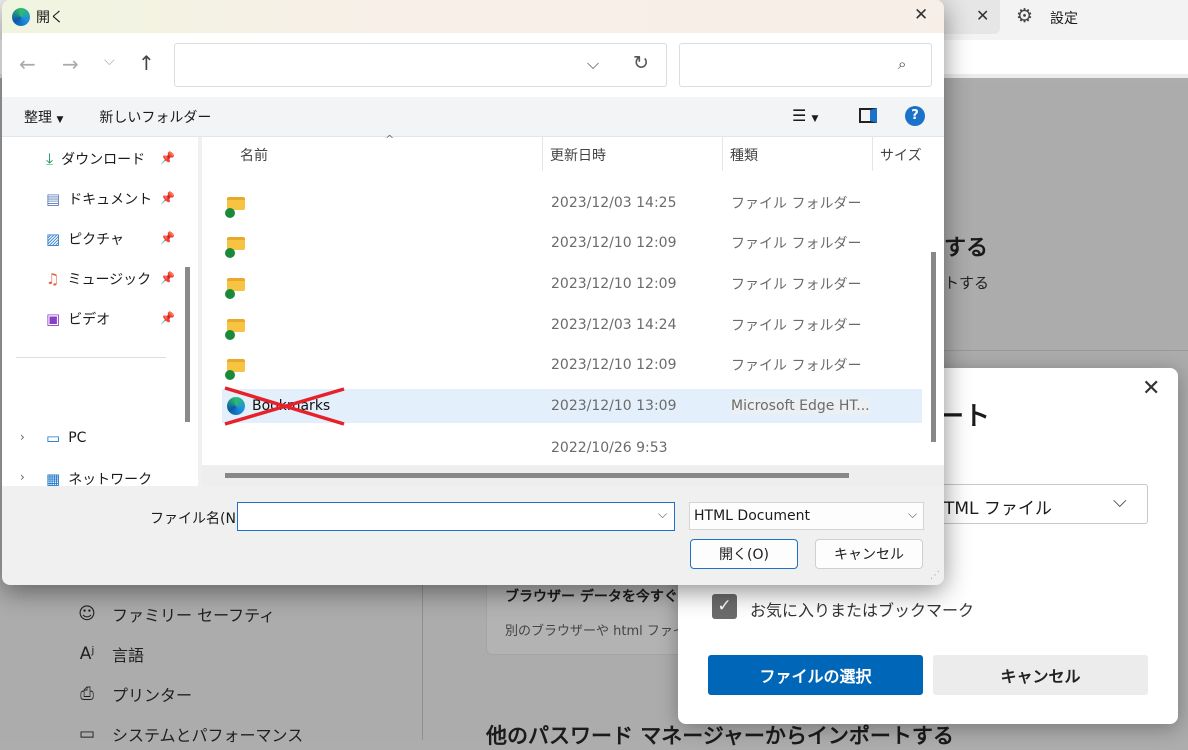 The width and height of the screenshot is (1188, 750). Describe the element at coordinates (128, 655) in the screenshot. I see `sidebar-label: 言語` at that location.